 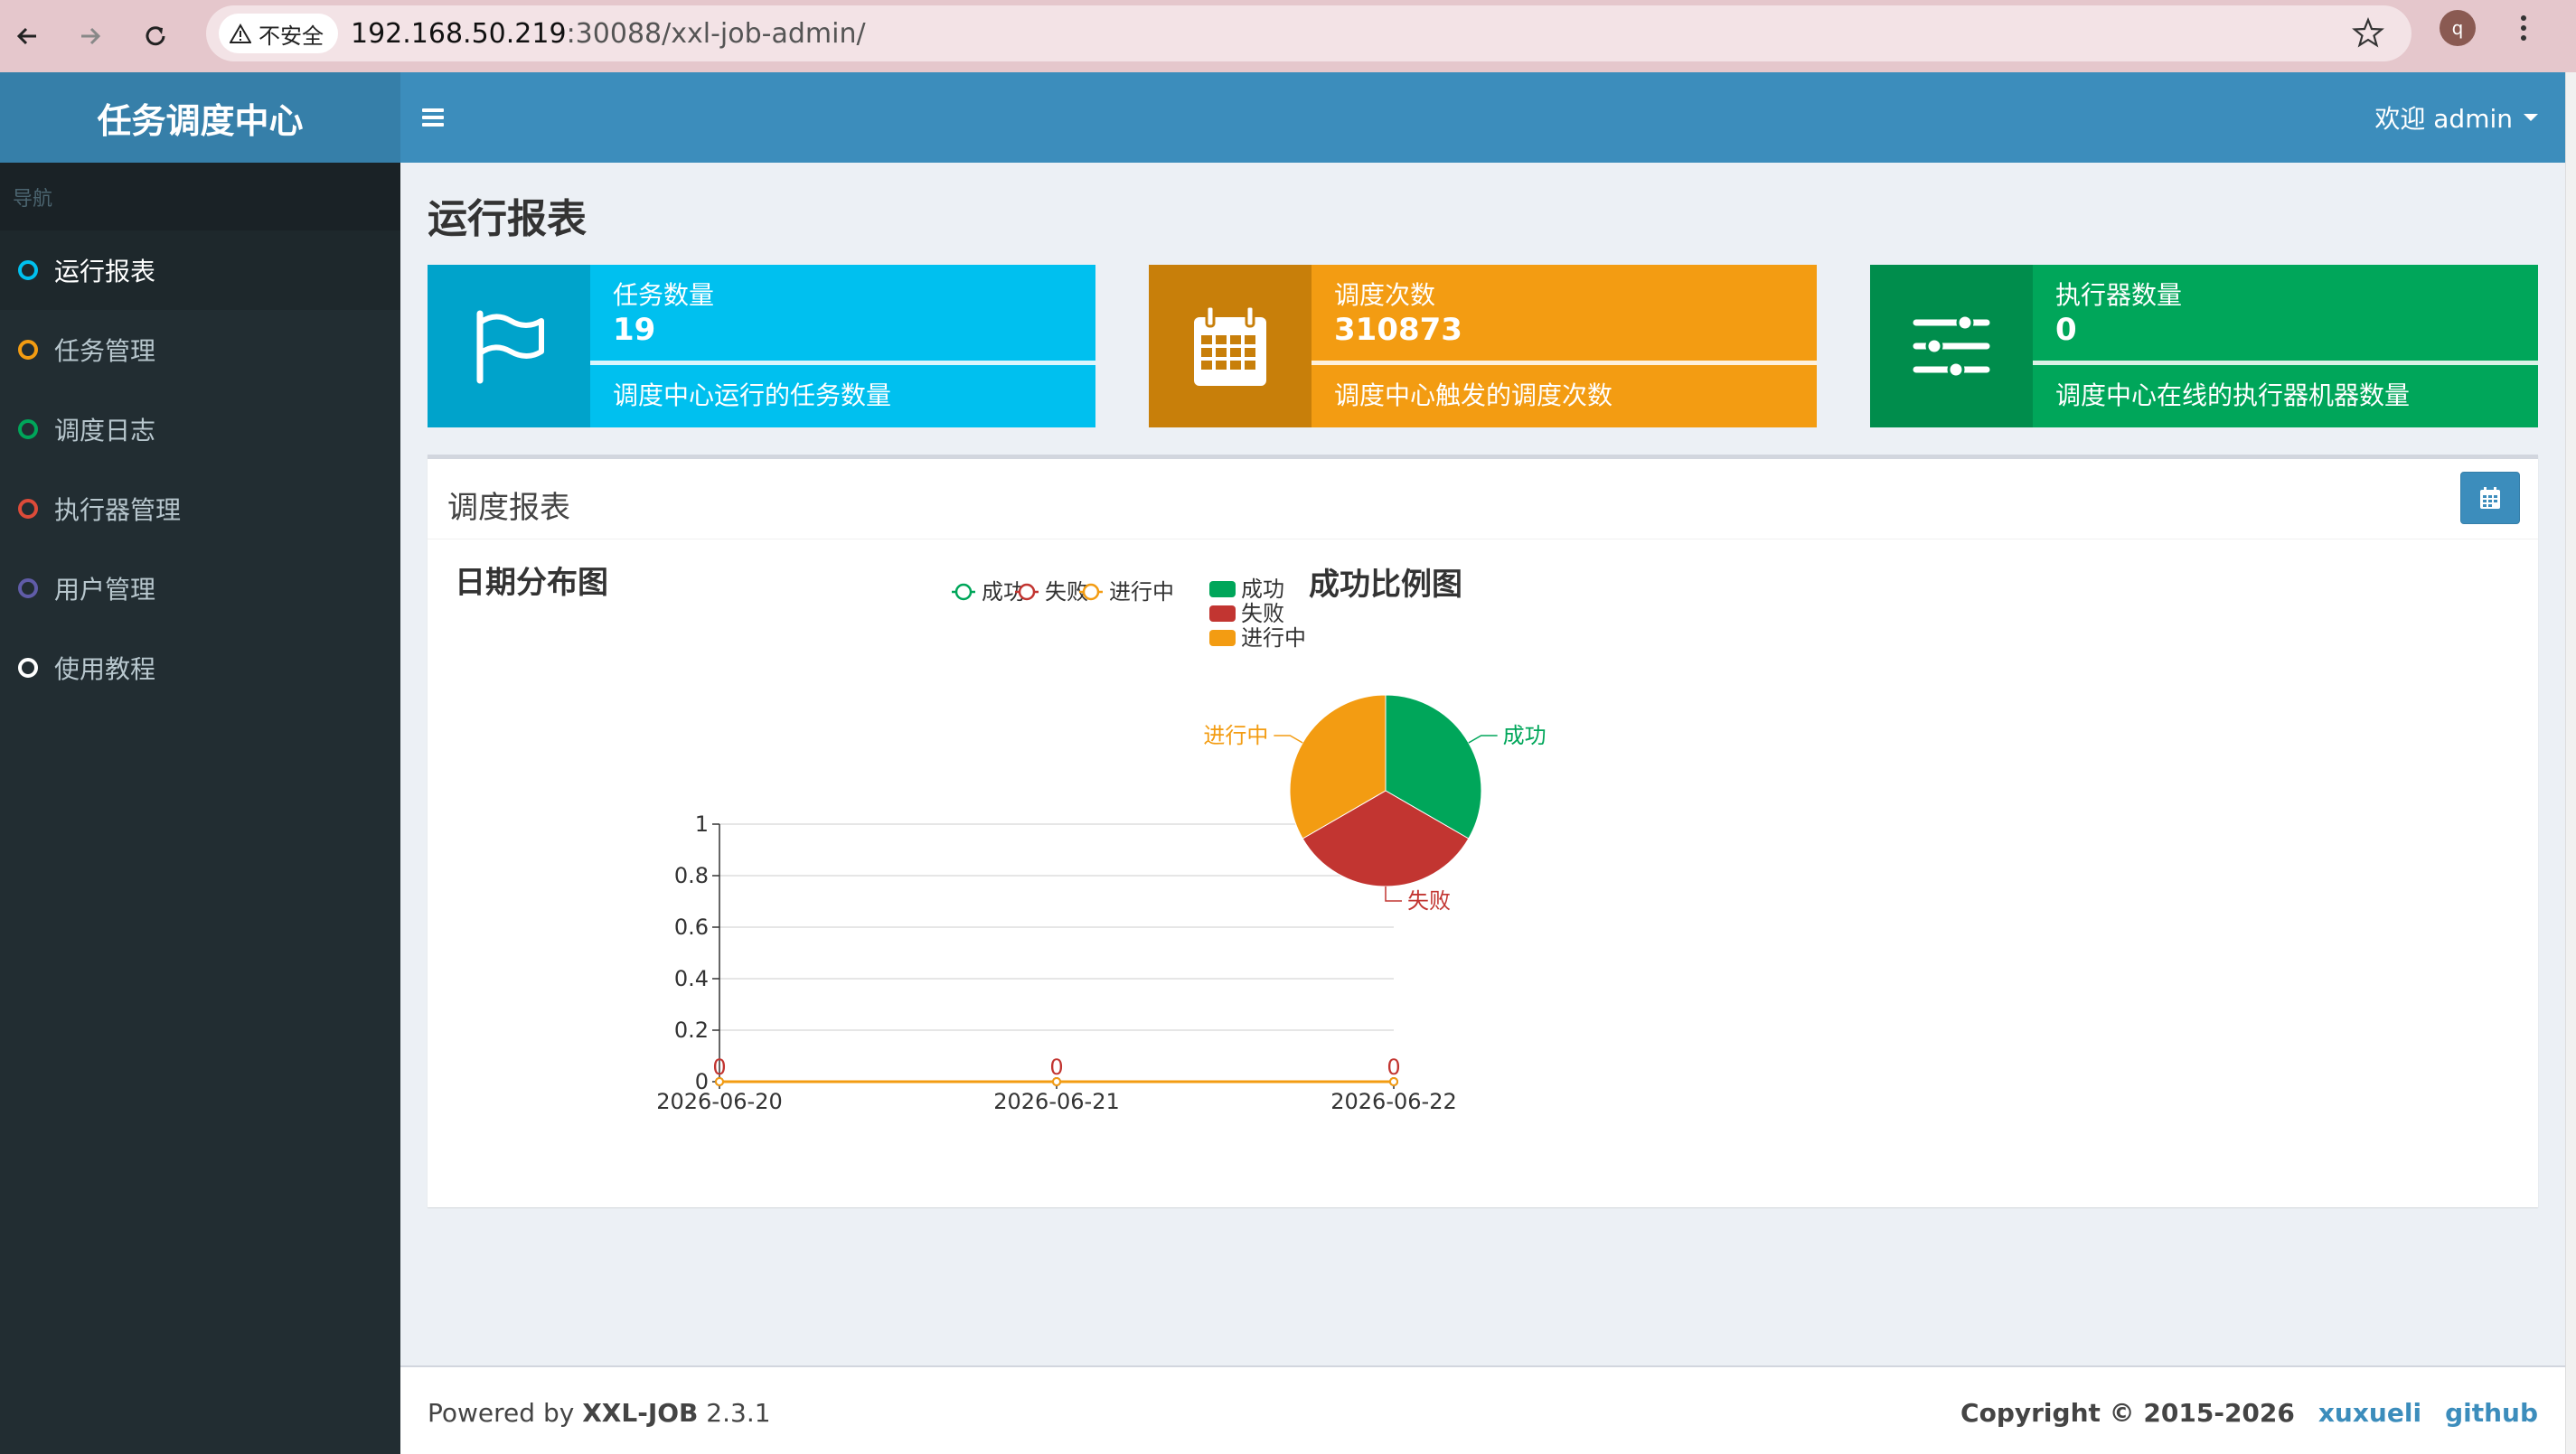 What do you see at coordinates (118, 510) in the screenshot?
I see `sidebar-item-label: 执行器管理` at bounding box center [118, 510].